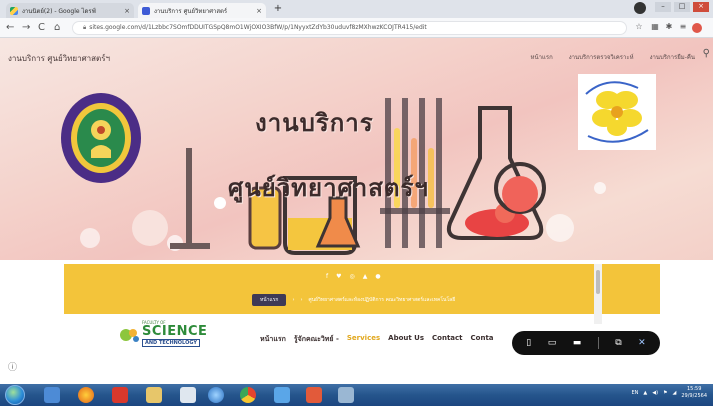 The width and height of the screenshot is (713, 406). Describe the element at coordinates (273, 339) in the screenshot. I see `preview-nav-home: หน้าแรก` at that location.